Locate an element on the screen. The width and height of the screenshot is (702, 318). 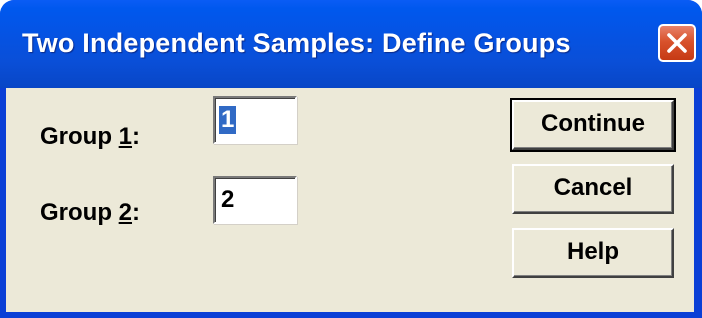
cancel-button: Cancel is located at coordinates (593, 189).